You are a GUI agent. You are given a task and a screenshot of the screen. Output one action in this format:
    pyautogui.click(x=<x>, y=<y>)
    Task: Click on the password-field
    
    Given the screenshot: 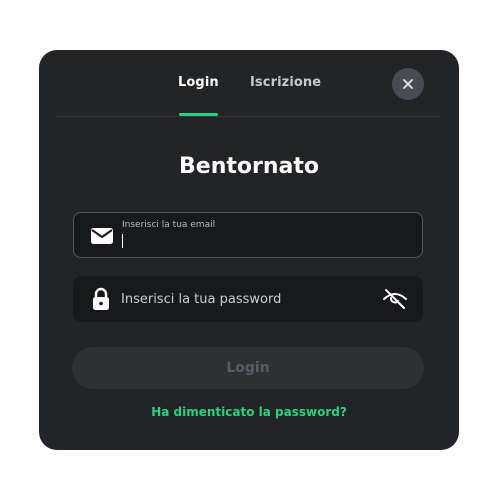 What is the action you would take?
    pyautogui.click(x=248, y=299)
    